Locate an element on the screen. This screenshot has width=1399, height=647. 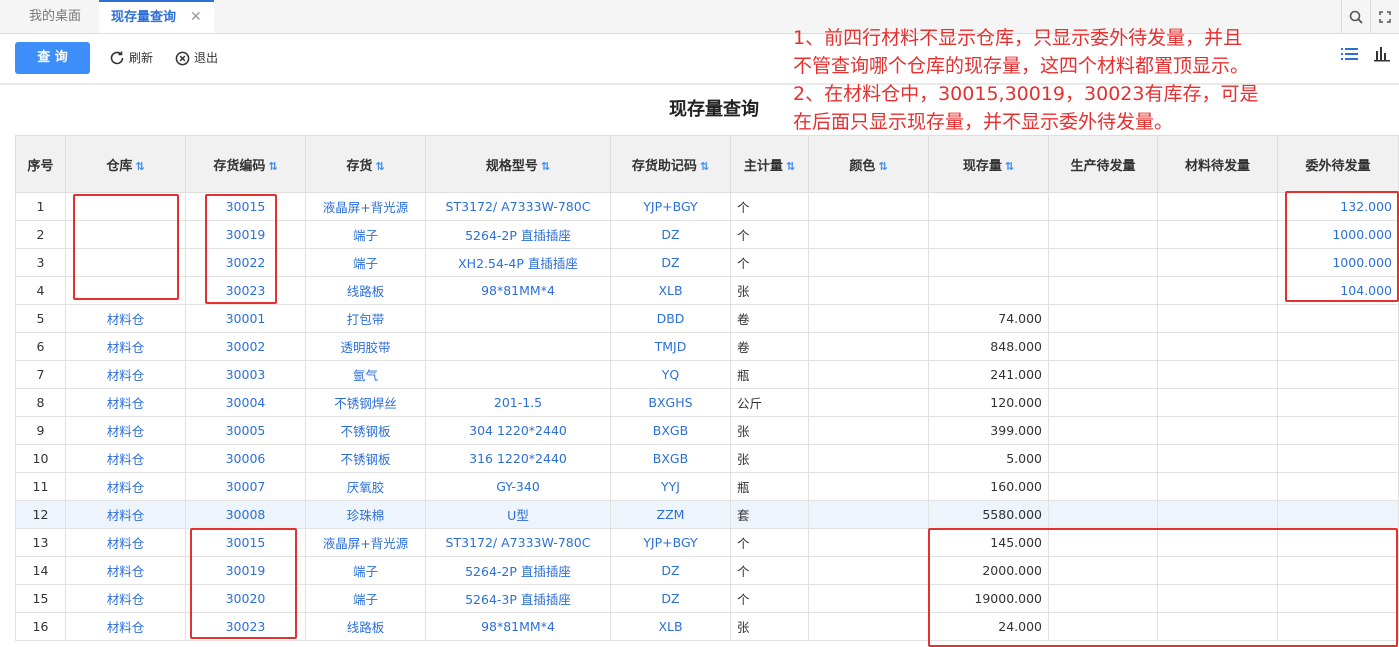
column-header: 规格型号 ⇅ is located at coordinates (518, 164).